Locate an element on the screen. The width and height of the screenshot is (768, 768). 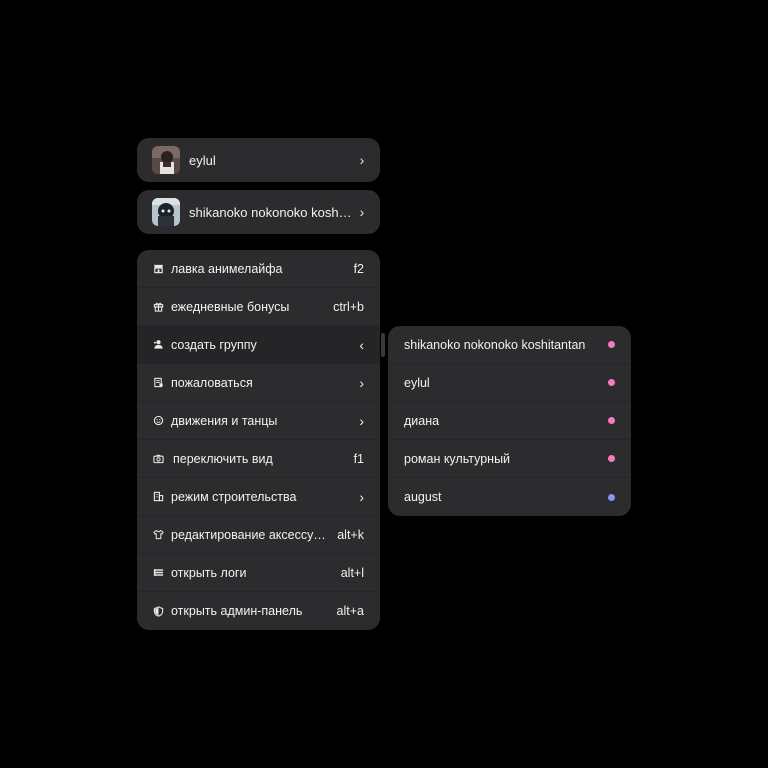
menu-item-open-logs: открыть логи alt+l is located at coordinates (258, 573).